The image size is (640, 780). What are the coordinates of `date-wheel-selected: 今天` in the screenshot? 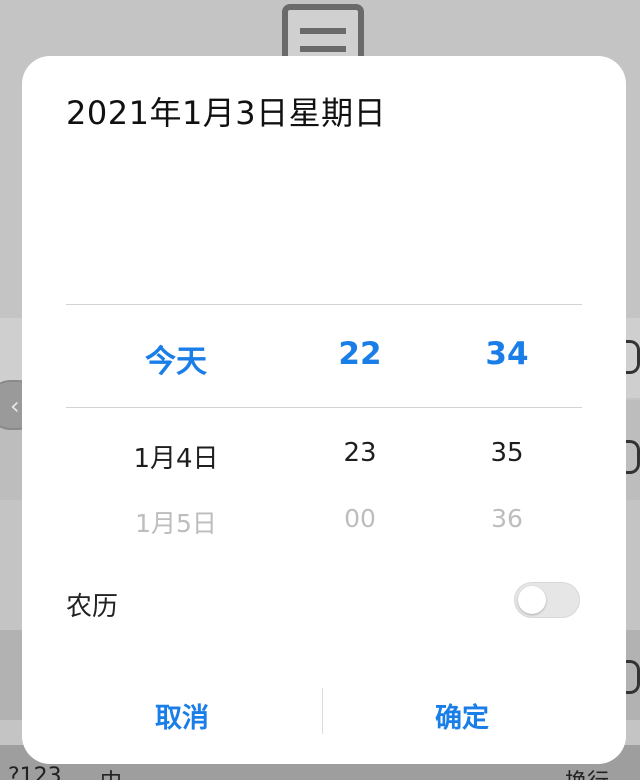 It's located at (176, 358).